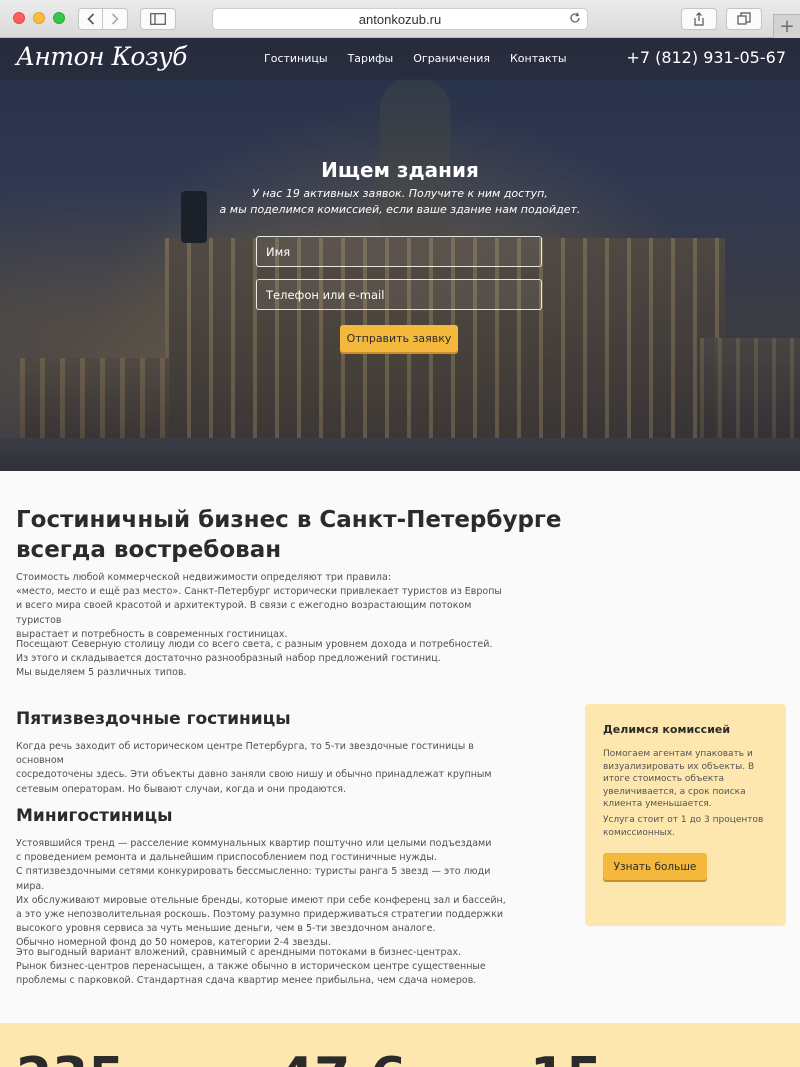 This screenshot has height=1067, width=800. I want to click on chevron-right-icon, so click(115, 19).